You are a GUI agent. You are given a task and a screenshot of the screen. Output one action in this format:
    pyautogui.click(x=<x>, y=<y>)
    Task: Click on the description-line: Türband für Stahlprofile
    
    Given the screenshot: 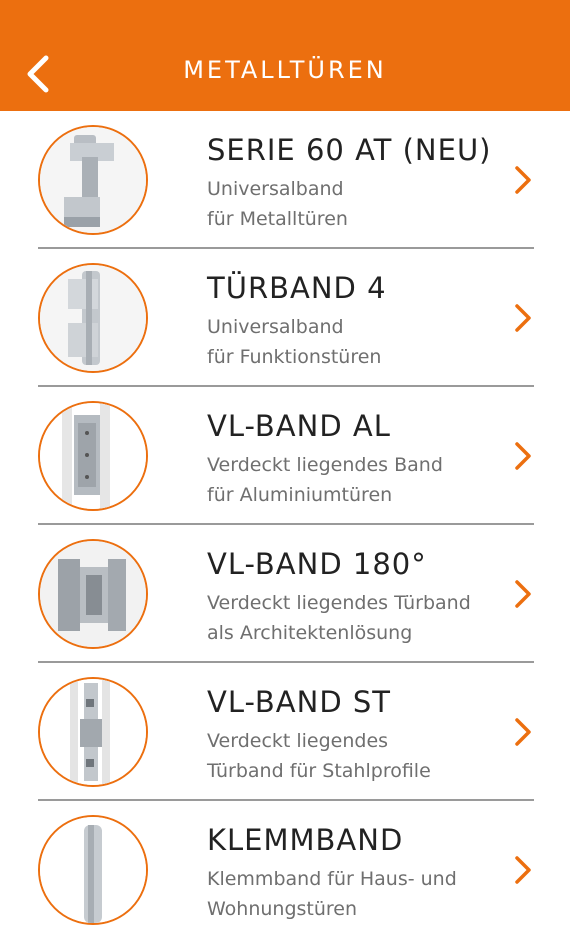 What is the action you would take?
    pyautogui.click(x=319, y=771)
    